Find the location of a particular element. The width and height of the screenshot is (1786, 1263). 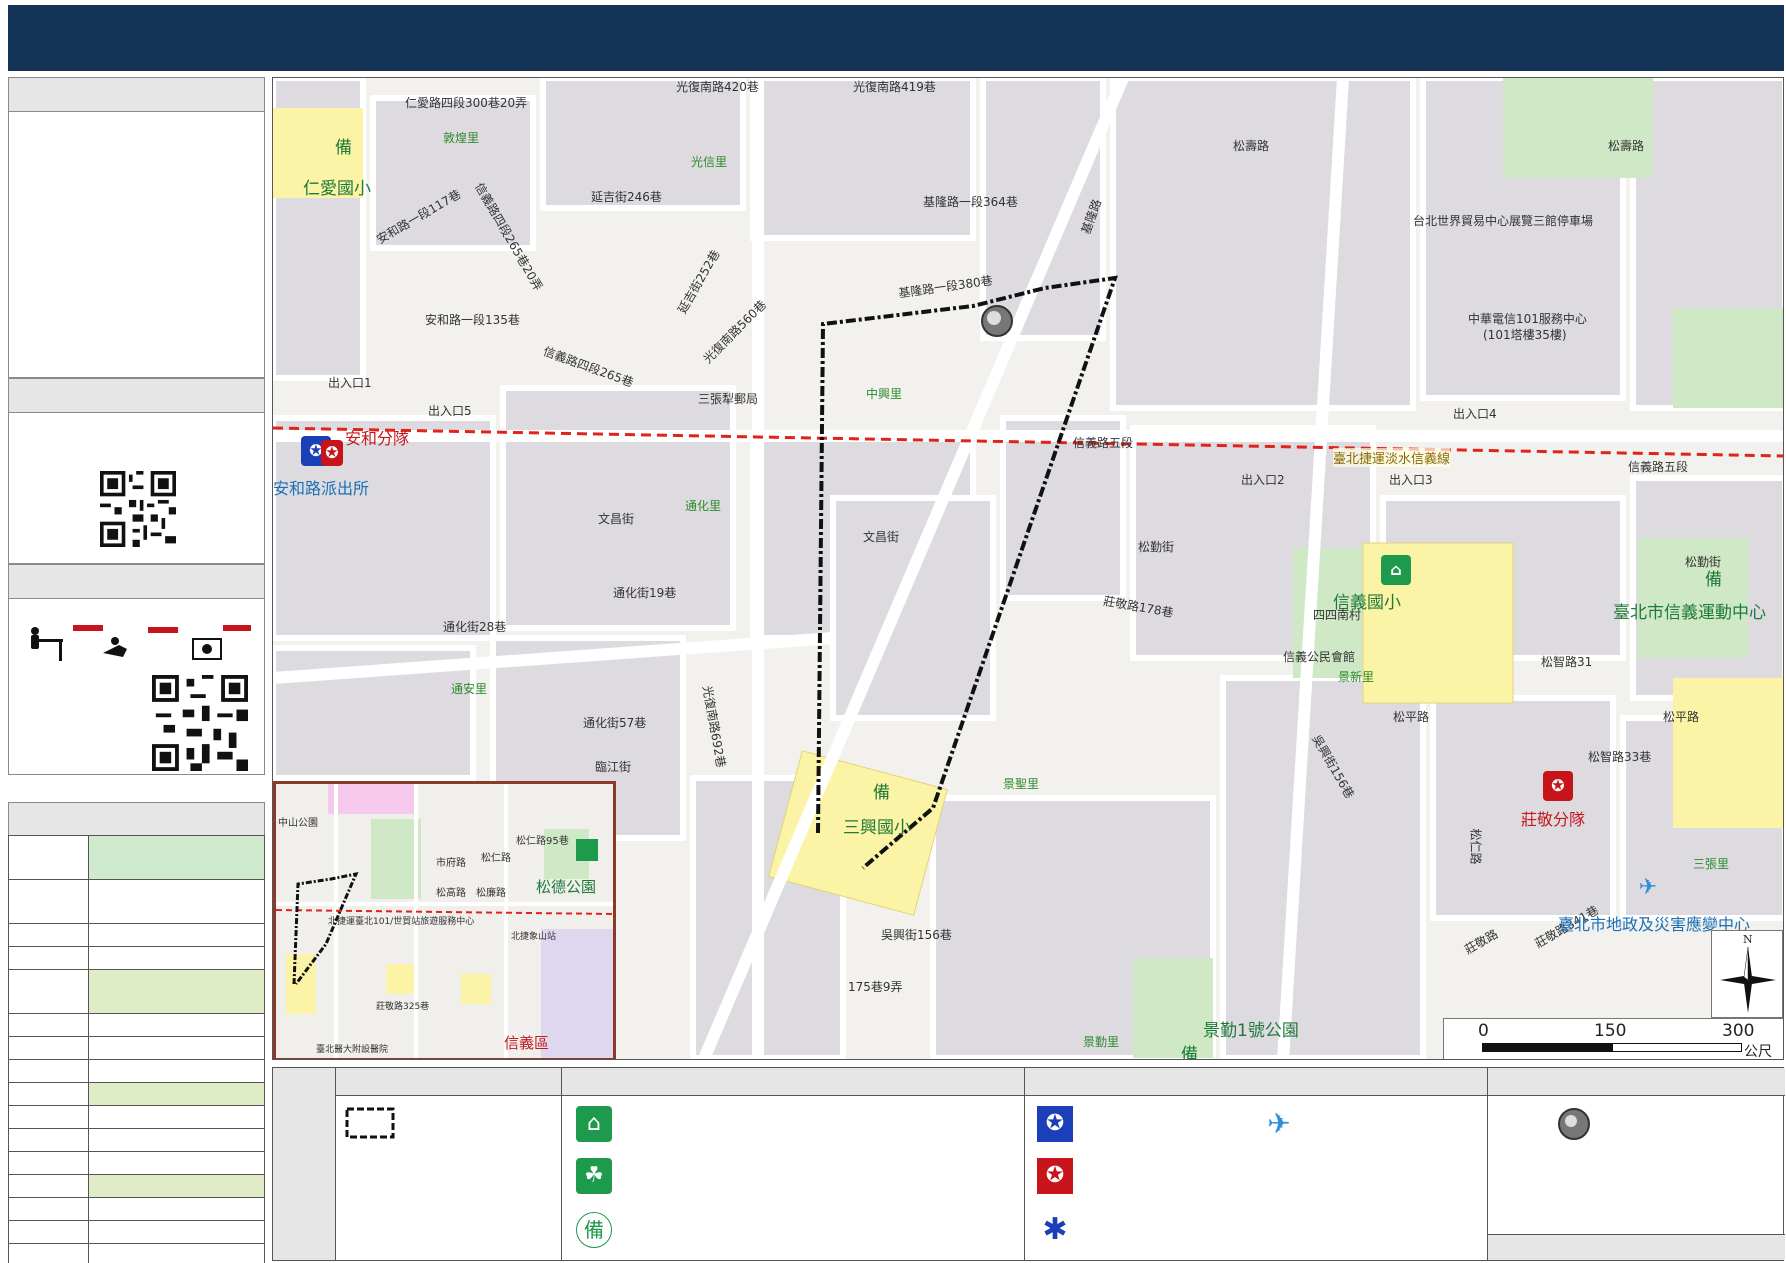

place-label: (101塔樓35樓) is located at coordinates (1525, 335).